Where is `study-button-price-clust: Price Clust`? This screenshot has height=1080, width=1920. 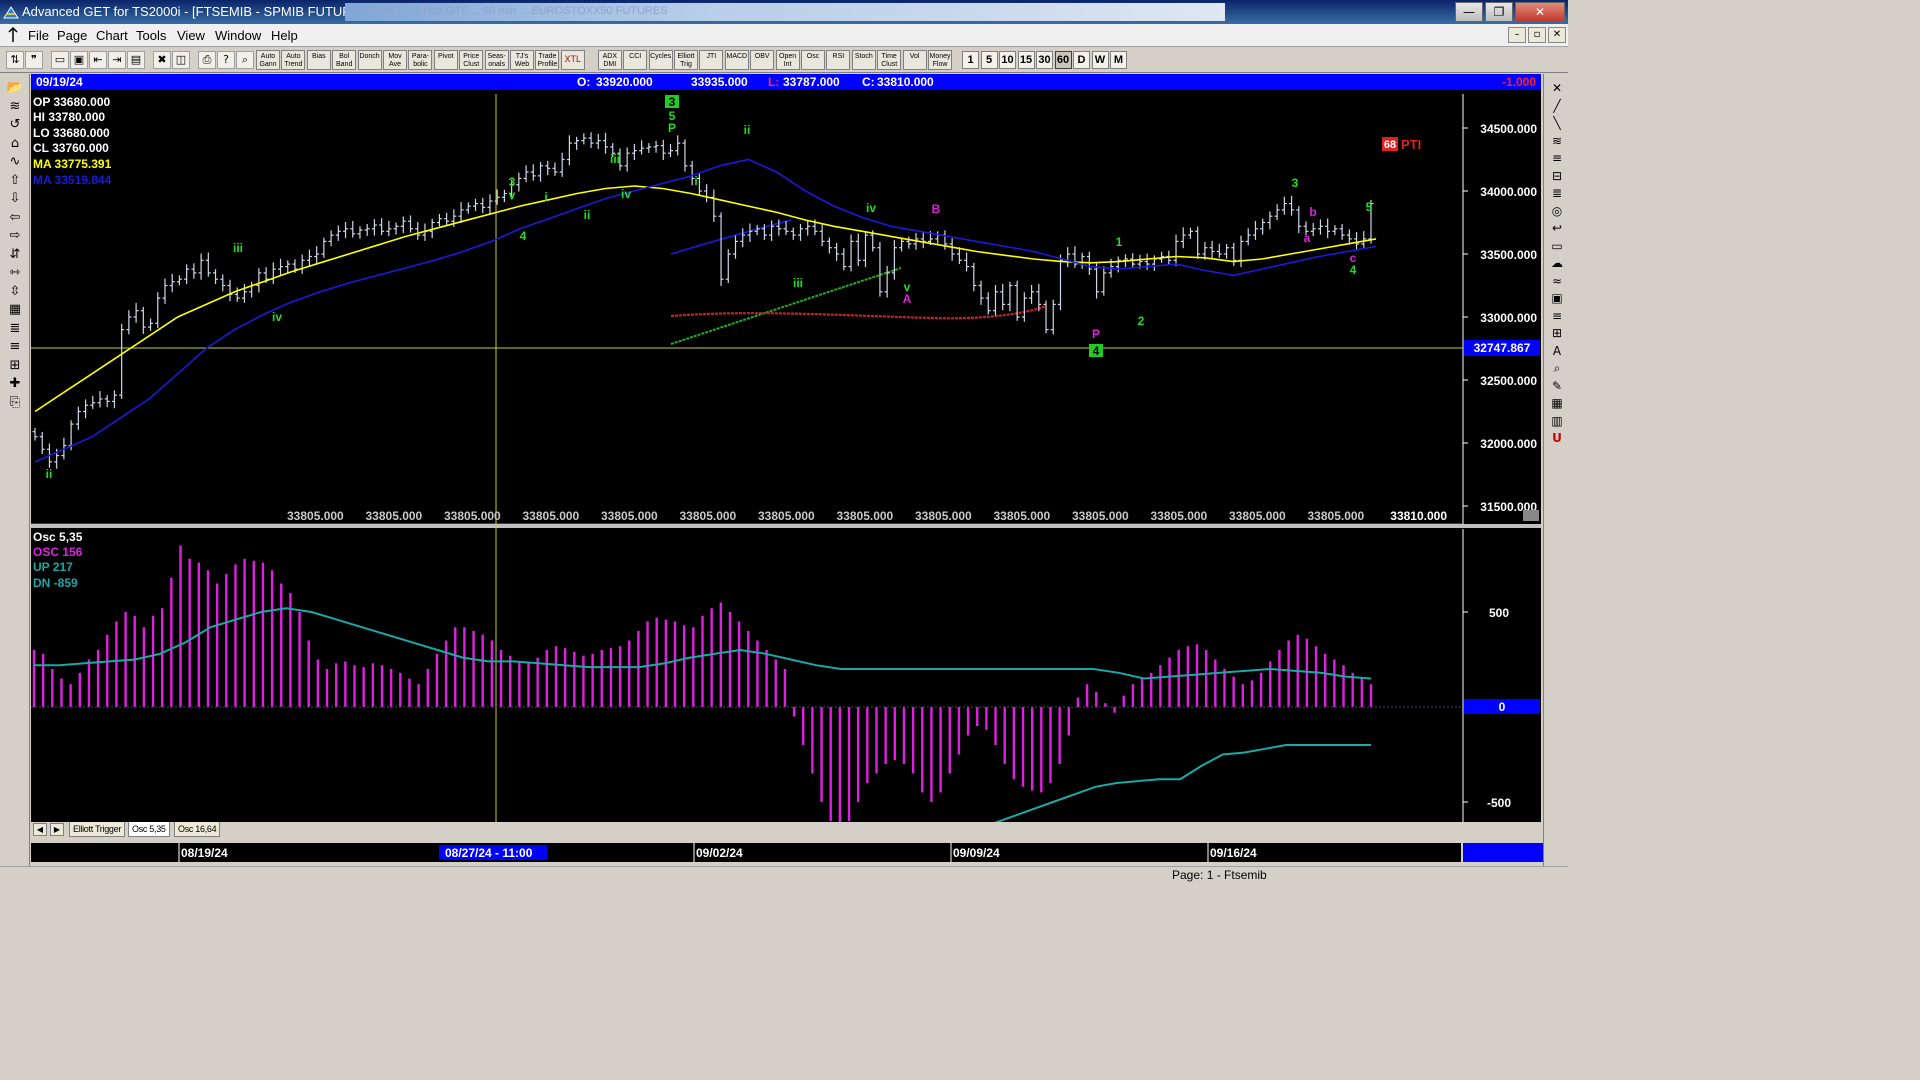
study-button-price-clust: Price Clust is located at coordinates (471, 60).